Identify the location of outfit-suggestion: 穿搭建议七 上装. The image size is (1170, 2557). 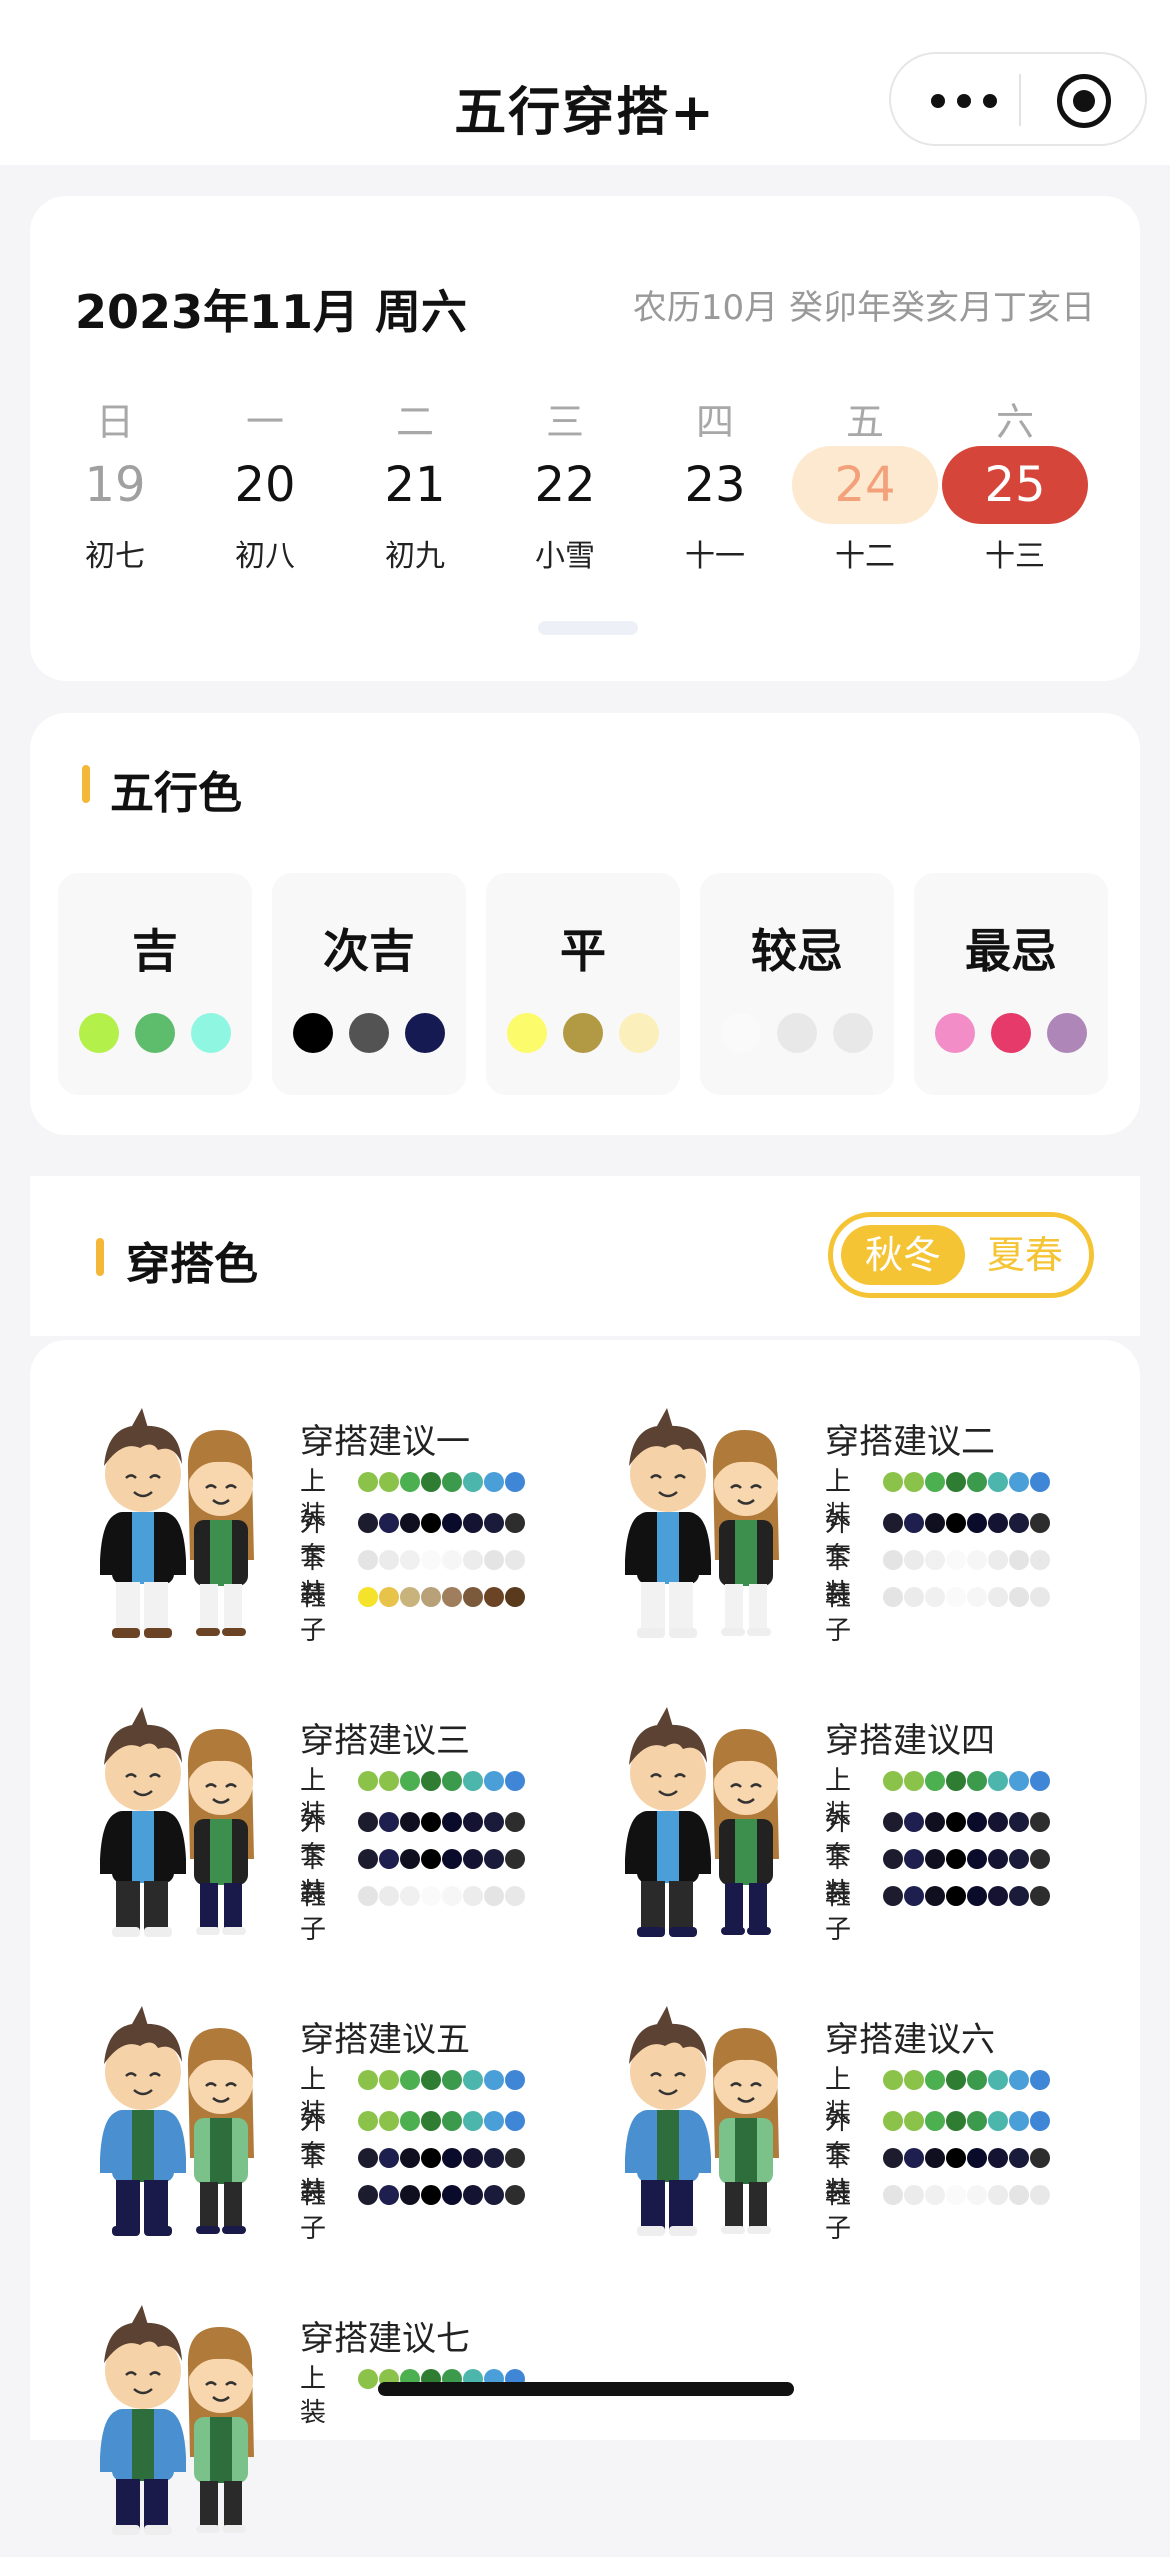
(352, 2427).